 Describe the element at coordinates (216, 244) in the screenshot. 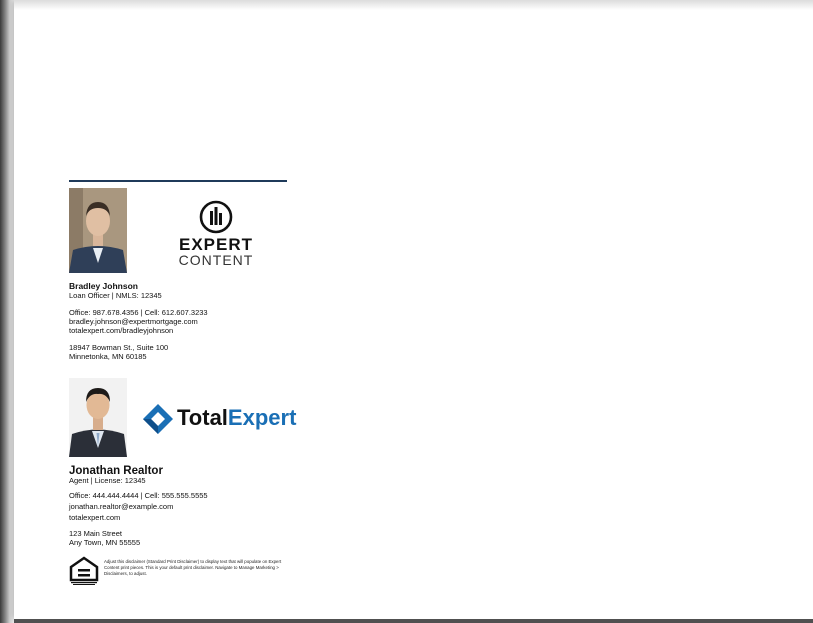

I see `expert-logo-text: EXPERT` at that location.